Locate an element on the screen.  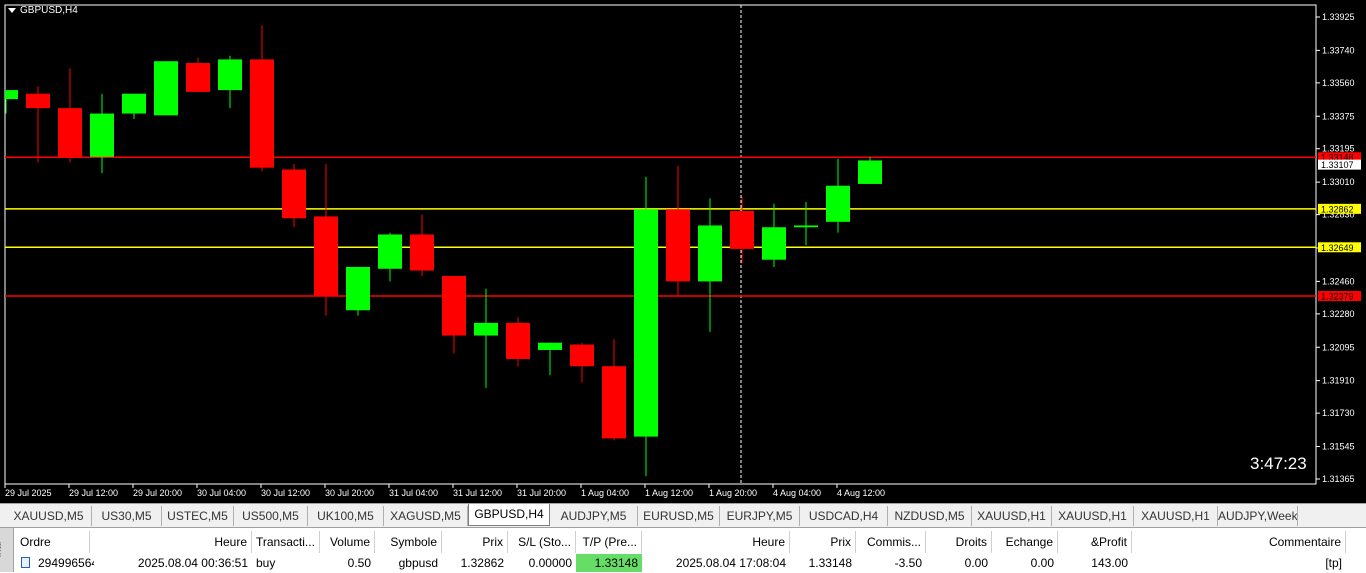
chart-tab: UK100,M5 is located at coordinates (346, 516).